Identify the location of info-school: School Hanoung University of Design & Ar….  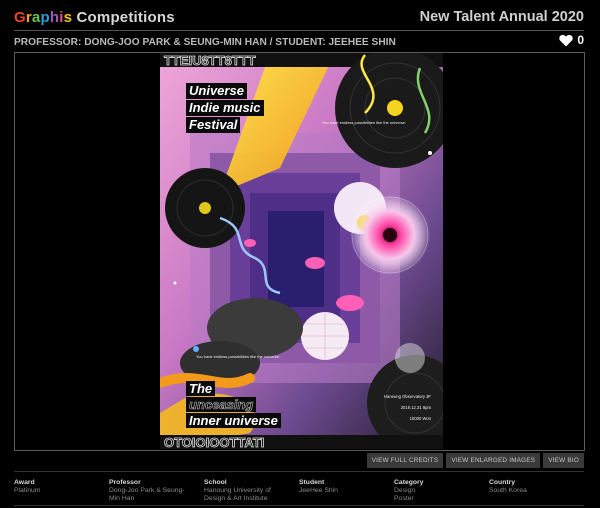
(251, 491).